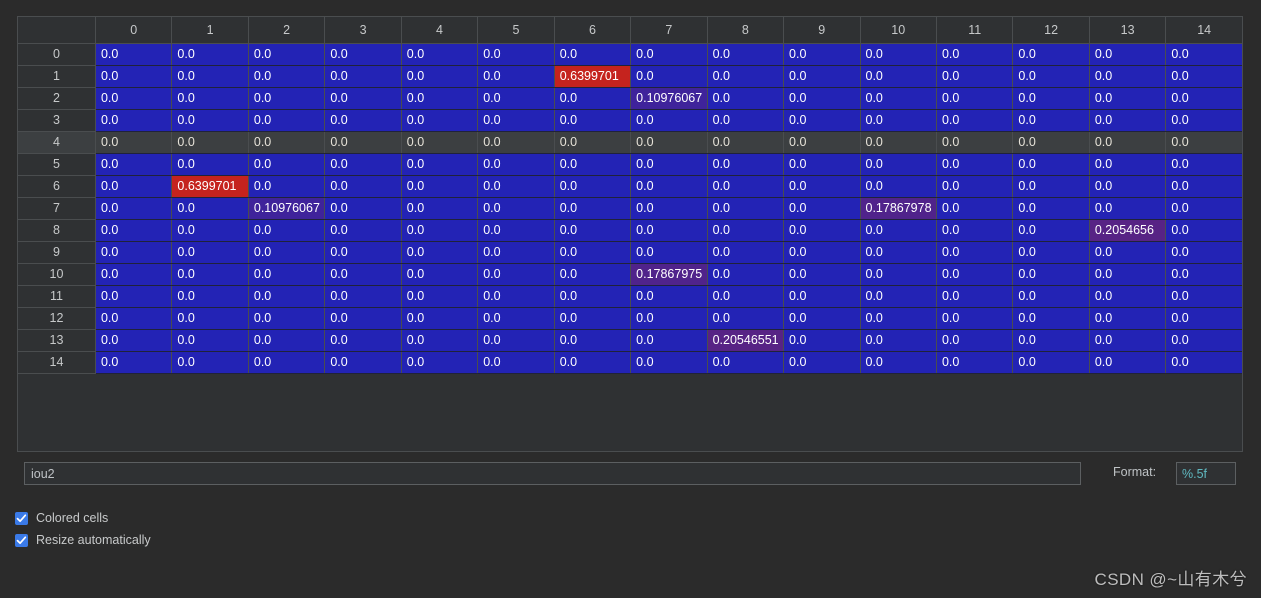 This screenshot has height=598, width=1261. What do you see at coordinates (210, 340) in the screenshot?
I see `cell-13-1: 0.0` at bounding box center [210, 340].